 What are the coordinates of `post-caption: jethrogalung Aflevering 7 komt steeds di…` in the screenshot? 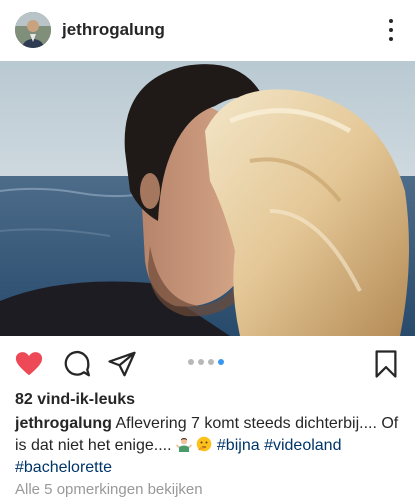 It's located at (211, 446).